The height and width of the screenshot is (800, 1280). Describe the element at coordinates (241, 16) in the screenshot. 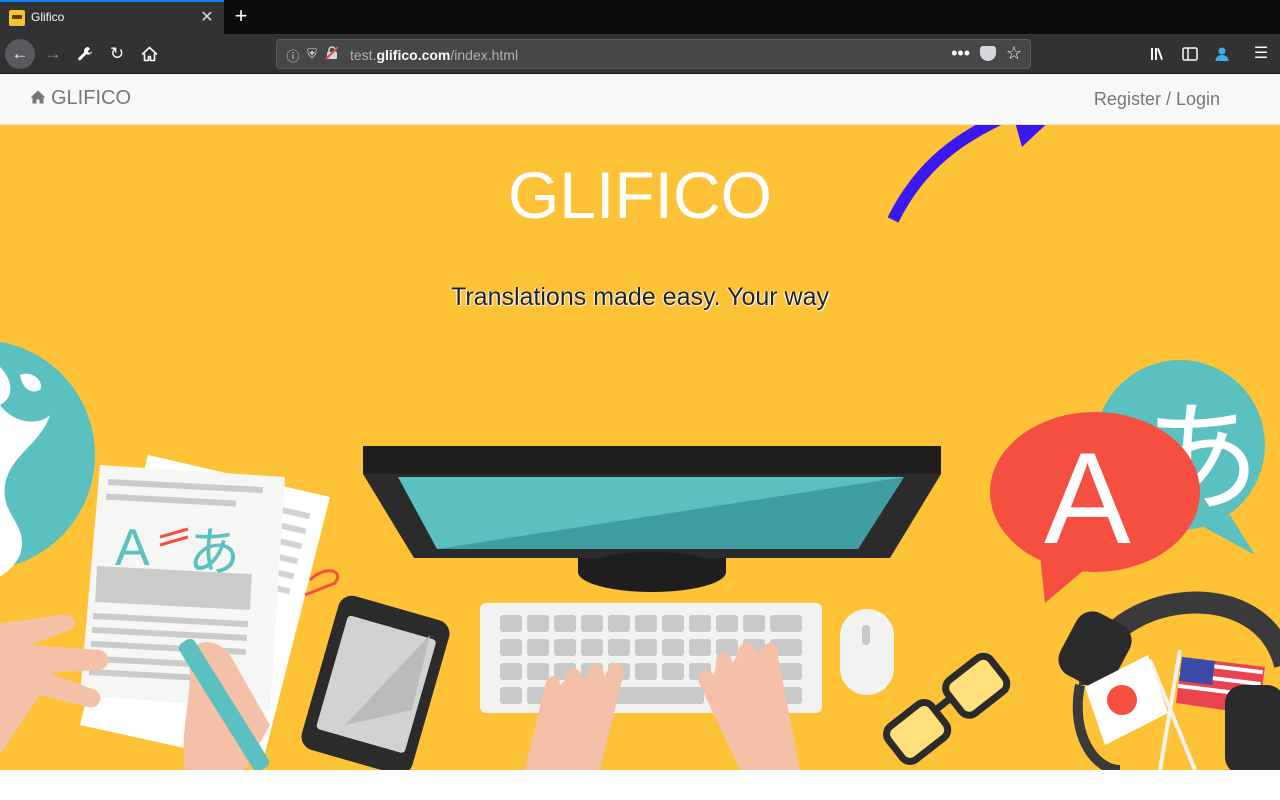

I see `new-tab-button: +` at that location.